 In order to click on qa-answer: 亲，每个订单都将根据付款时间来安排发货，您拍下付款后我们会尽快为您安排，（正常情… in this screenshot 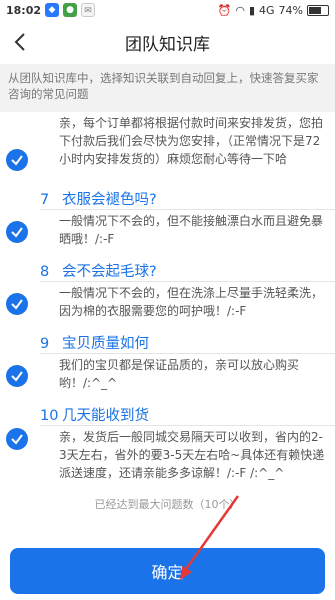, I will do `click(191, 141)`.